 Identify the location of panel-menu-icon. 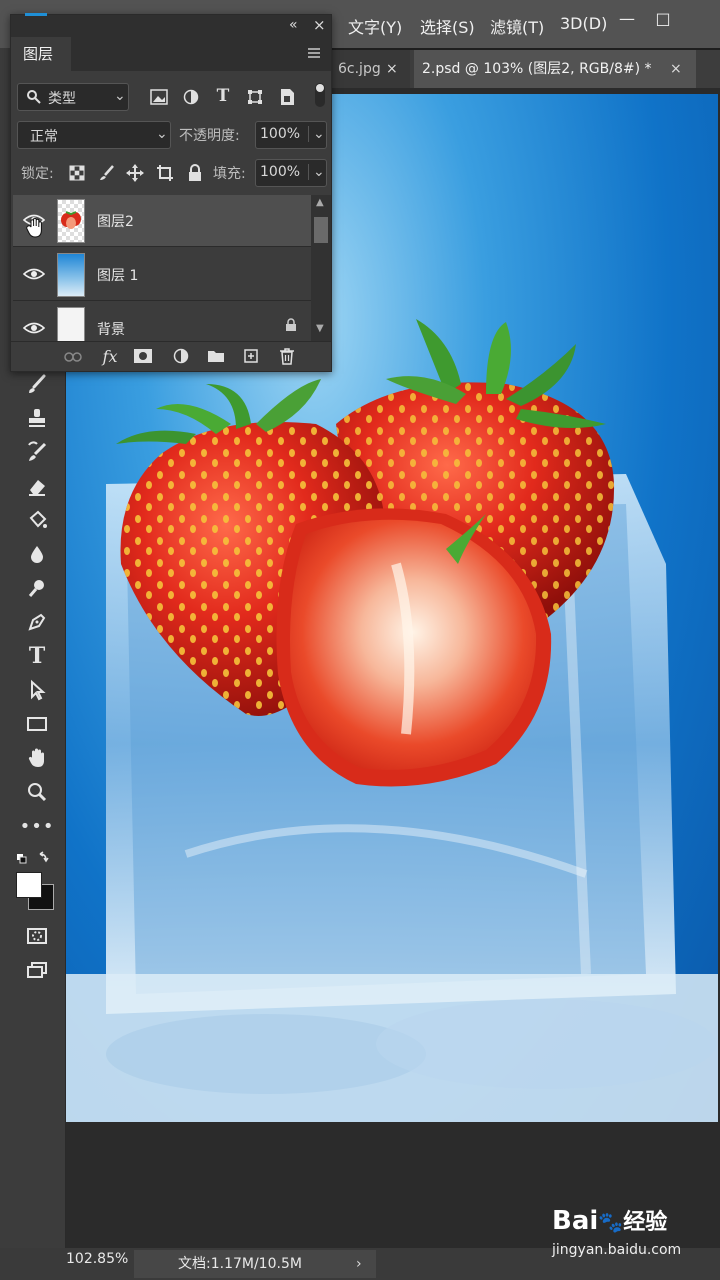
(314, 52).